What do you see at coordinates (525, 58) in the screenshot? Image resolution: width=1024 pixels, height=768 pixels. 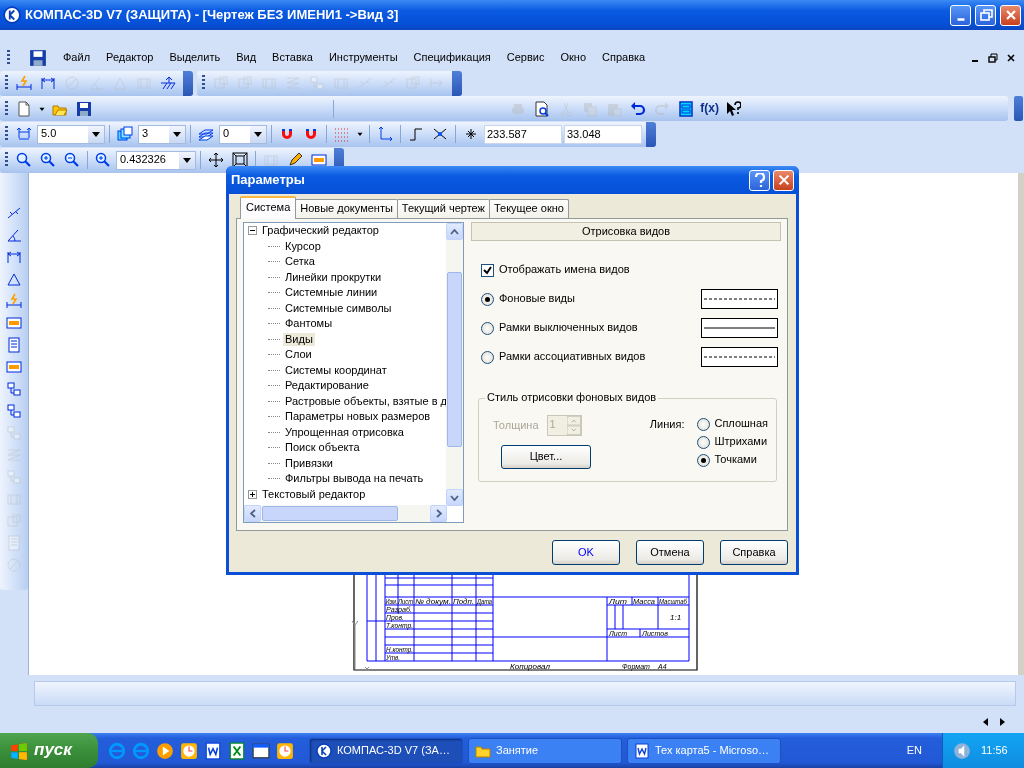 I see `menu-item: Сервис` at bounding box center [525, 58].